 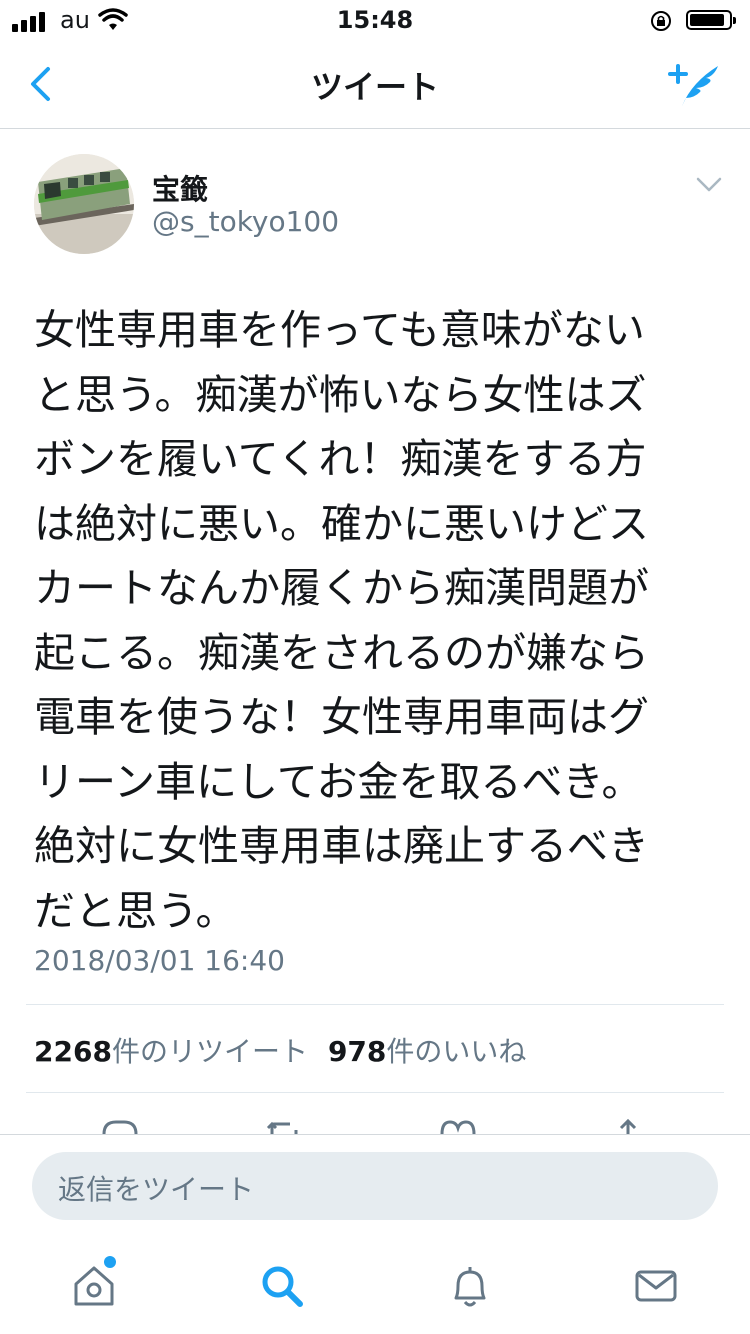 I want to click on battery-icon, so click(x=711, y=20).